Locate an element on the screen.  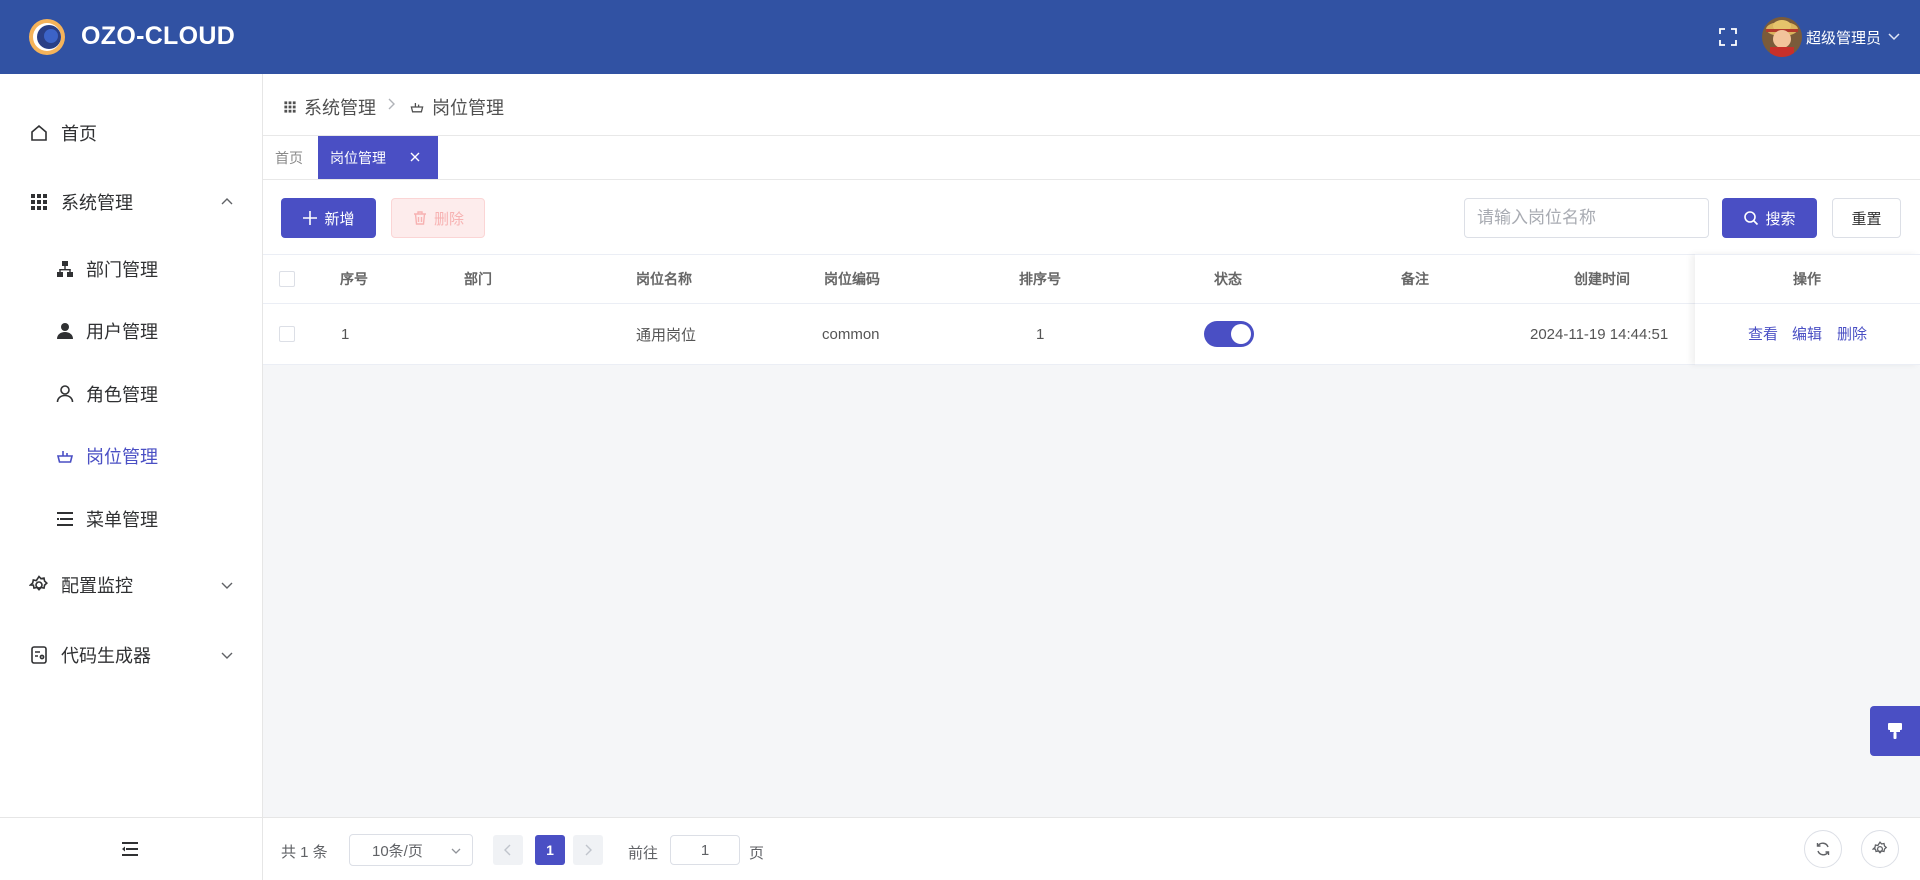
table-row: 1 通用岗位 common 1 2024-11-19 14:44:51 is located at coordinates (1091, 334).